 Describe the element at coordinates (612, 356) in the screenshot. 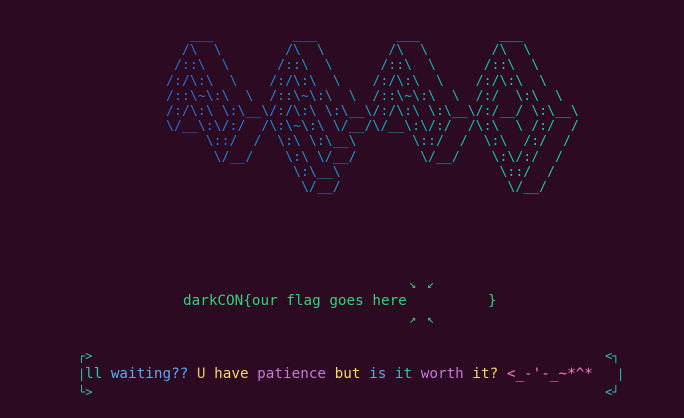

I see `bracket-right-top-icon: <┐` at that location.